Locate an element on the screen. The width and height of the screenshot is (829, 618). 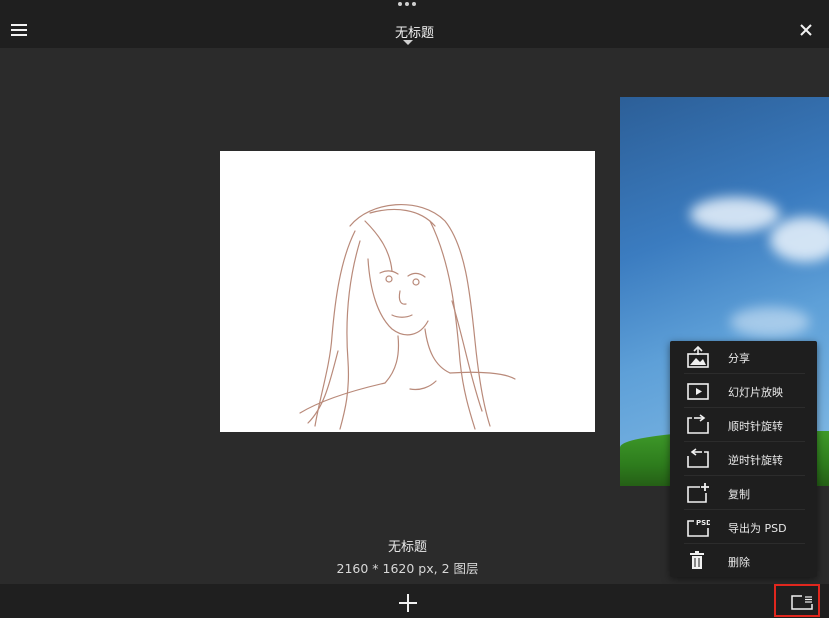
sketch-preview is located at coordinates (407, 316).